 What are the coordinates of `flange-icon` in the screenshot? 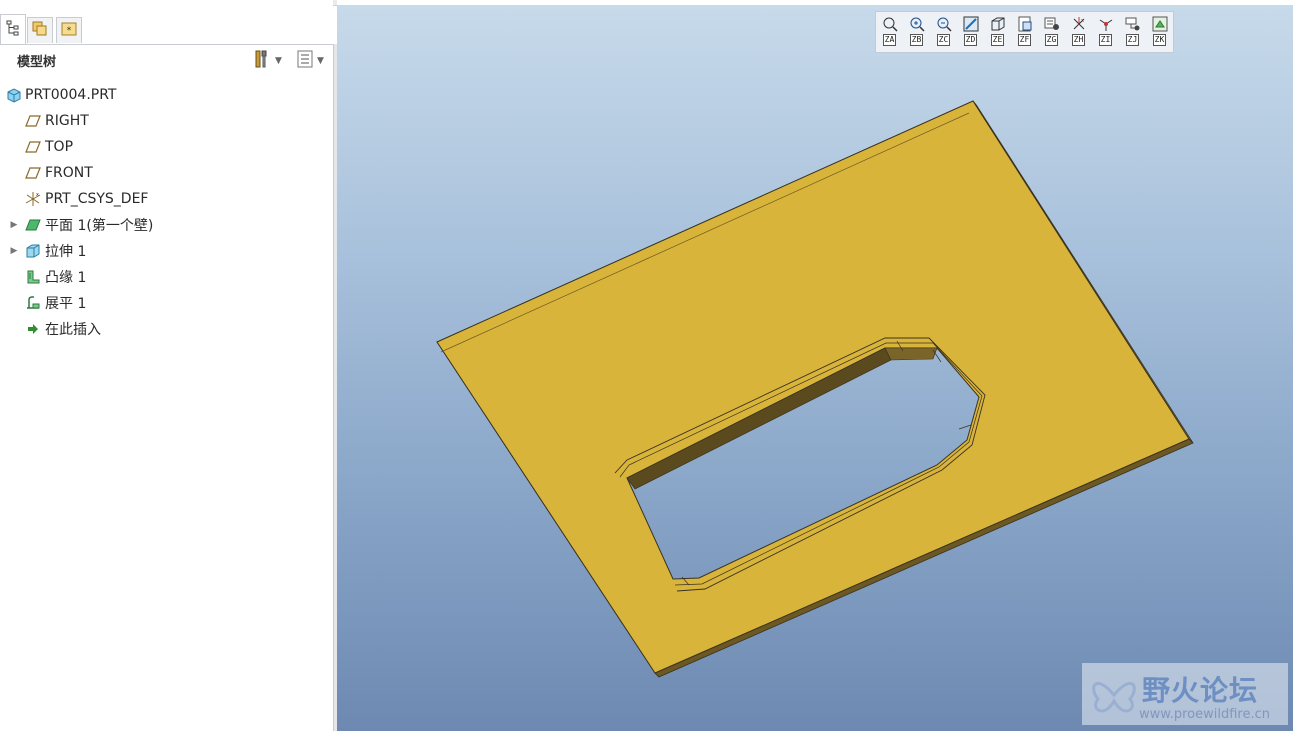 It's located at (33, 277).